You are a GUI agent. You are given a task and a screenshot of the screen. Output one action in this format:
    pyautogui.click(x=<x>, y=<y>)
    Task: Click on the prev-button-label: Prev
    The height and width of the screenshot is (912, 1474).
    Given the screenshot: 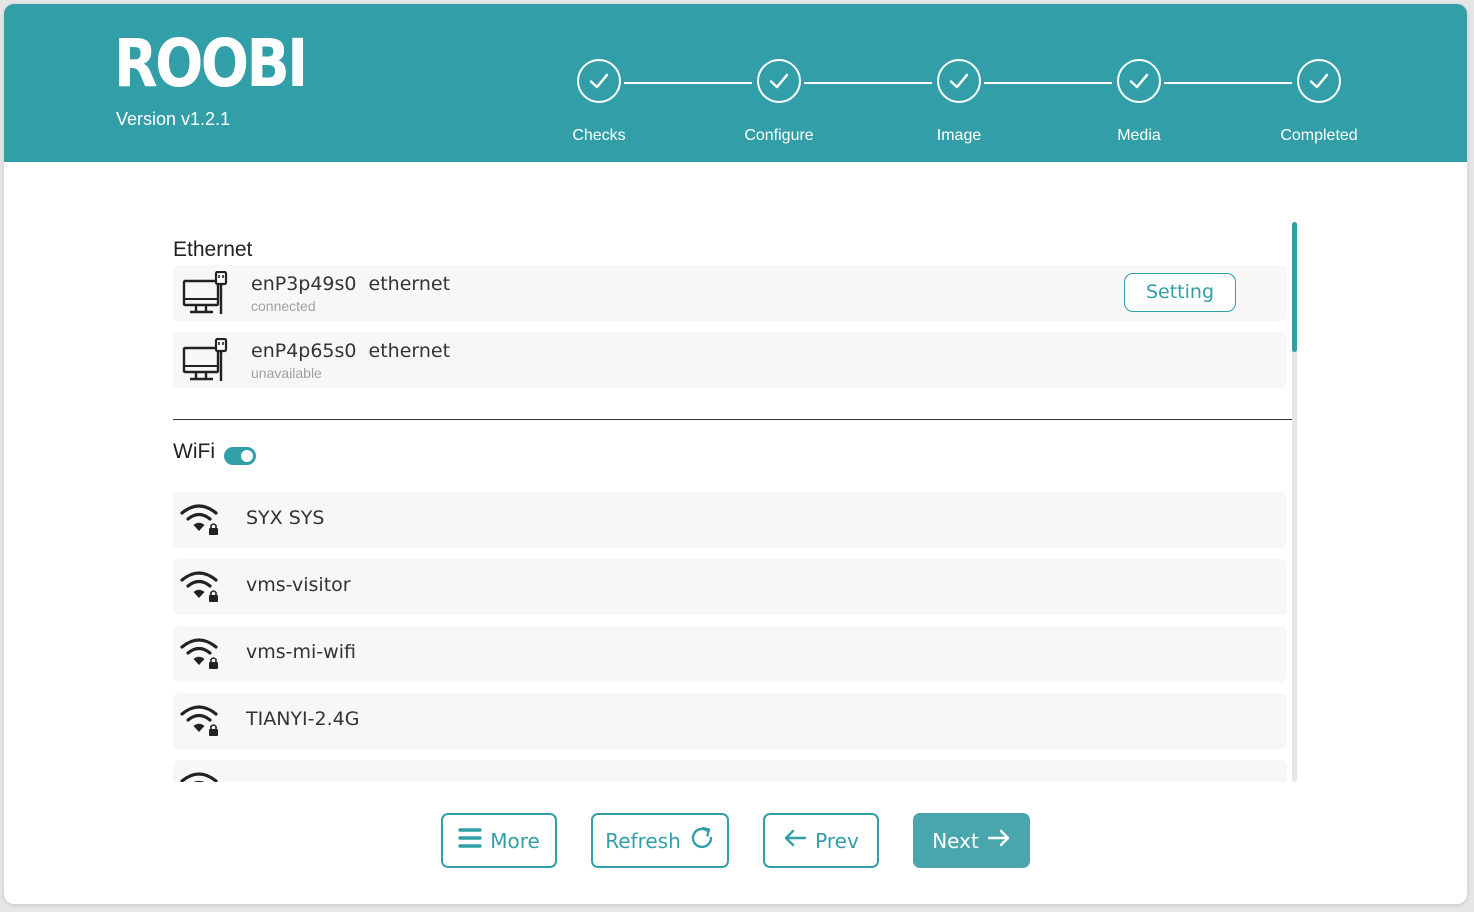 What is the action you would take?
    pyautogui.click(x=837, y=840)
    